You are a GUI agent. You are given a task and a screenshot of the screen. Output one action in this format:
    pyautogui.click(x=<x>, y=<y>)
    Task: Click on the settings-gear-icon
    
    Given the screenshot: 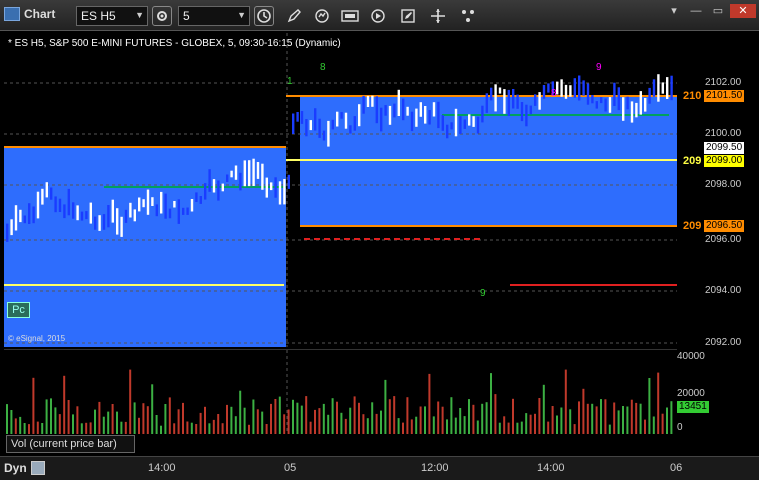 What is the action you would take?
    pyautogui.click(x=162, y=16)
    